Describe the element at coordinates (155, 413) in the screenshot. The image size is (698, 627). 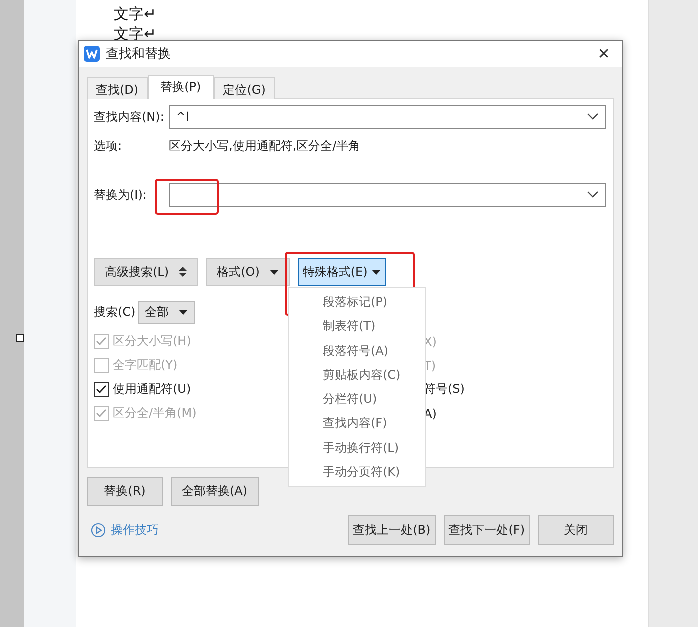
I see `checkbox-label: 区分全/半角(M)` at that location.